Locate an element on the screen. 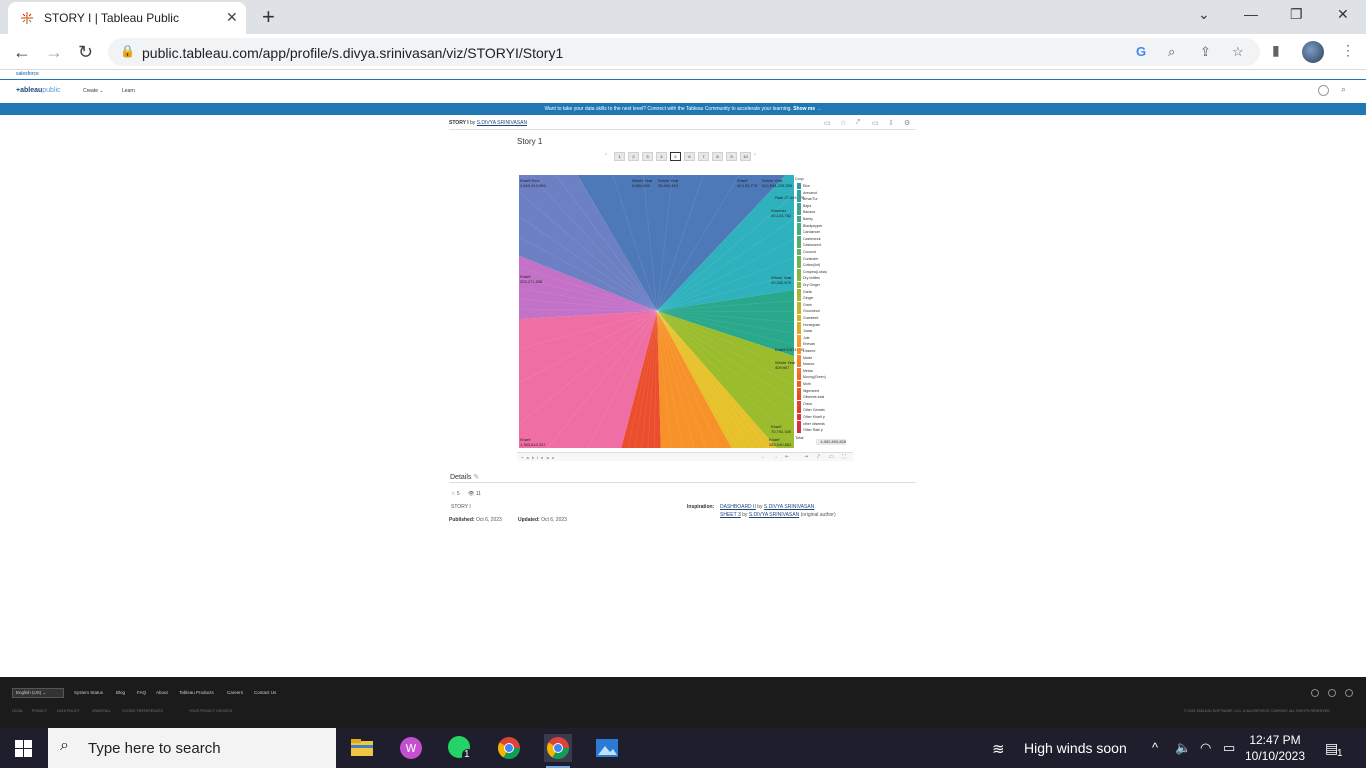 This screenshot has width=1366, height=768. legend-item: Masoor is located at coordinates (823, 364).